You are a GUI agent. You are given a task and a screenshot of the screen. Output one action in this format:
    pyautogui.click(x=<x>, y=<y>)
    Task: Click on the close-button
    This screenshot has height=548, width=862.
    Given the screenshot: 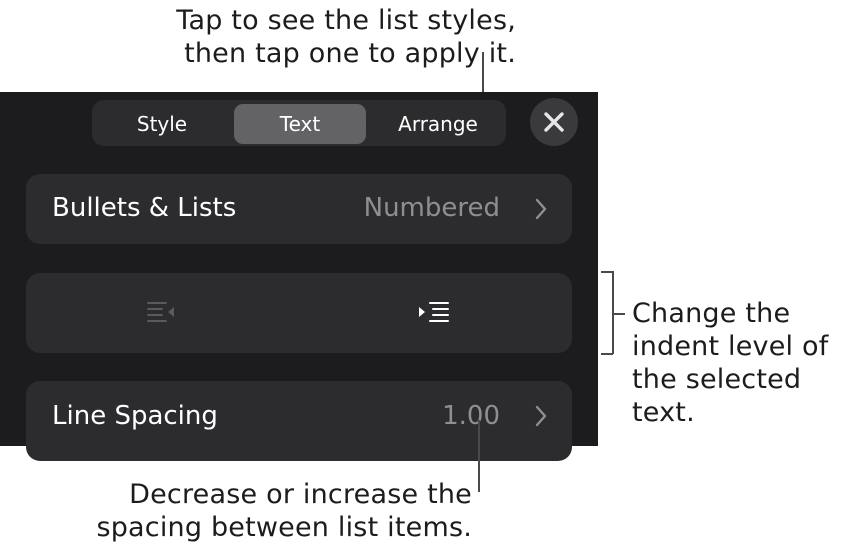 What is the action you would take?
    pyautogui.click(x=554, y=122)
    